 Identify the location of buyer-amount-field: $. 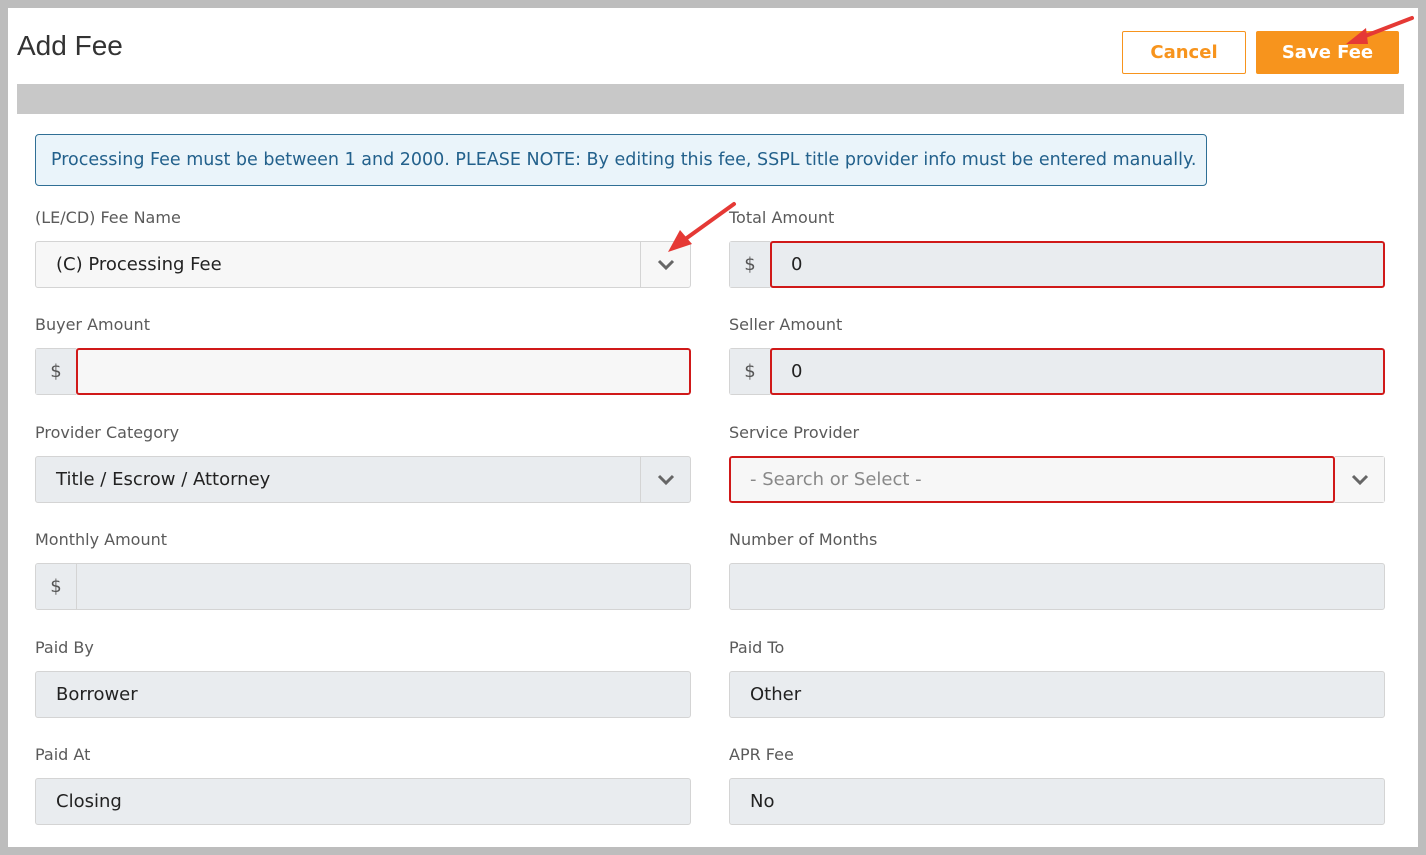
(363, 371).